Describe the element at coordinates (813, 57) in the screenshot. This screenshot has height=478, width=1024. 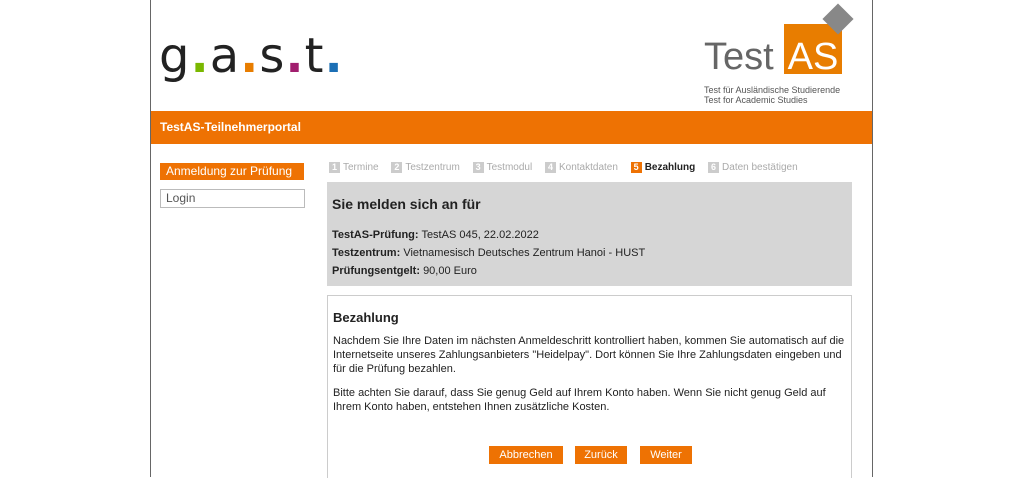
I see `testas-logo-as: AS` at that location.